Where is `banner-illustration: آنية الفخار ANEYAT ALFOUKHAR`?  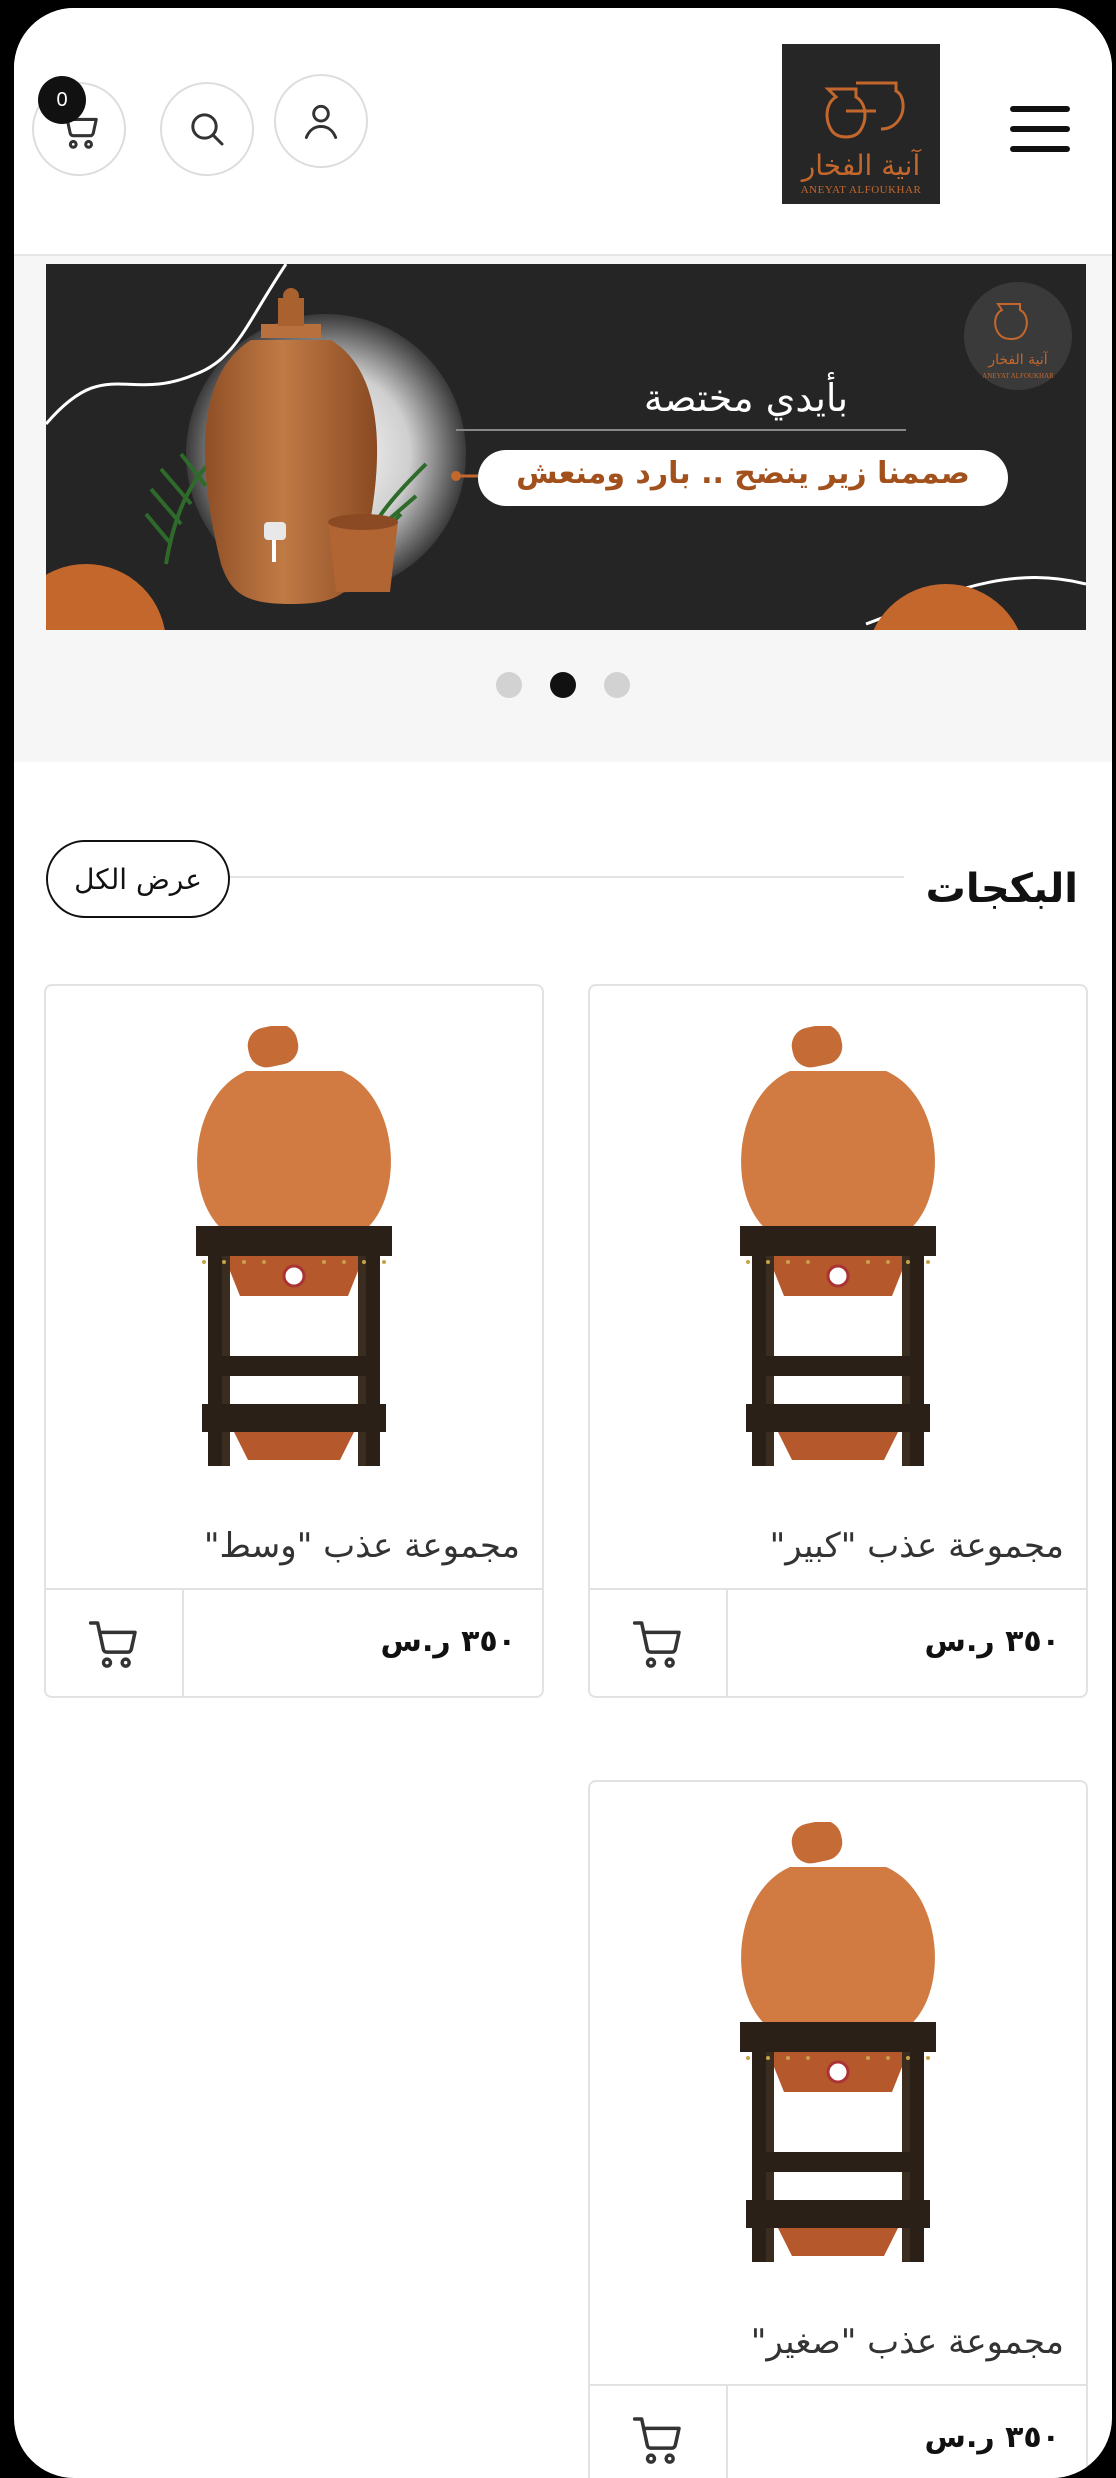
banner-illustration: آنية الفخار ANEYAT ALFOUKHAR is located at coordinates (566, 447).